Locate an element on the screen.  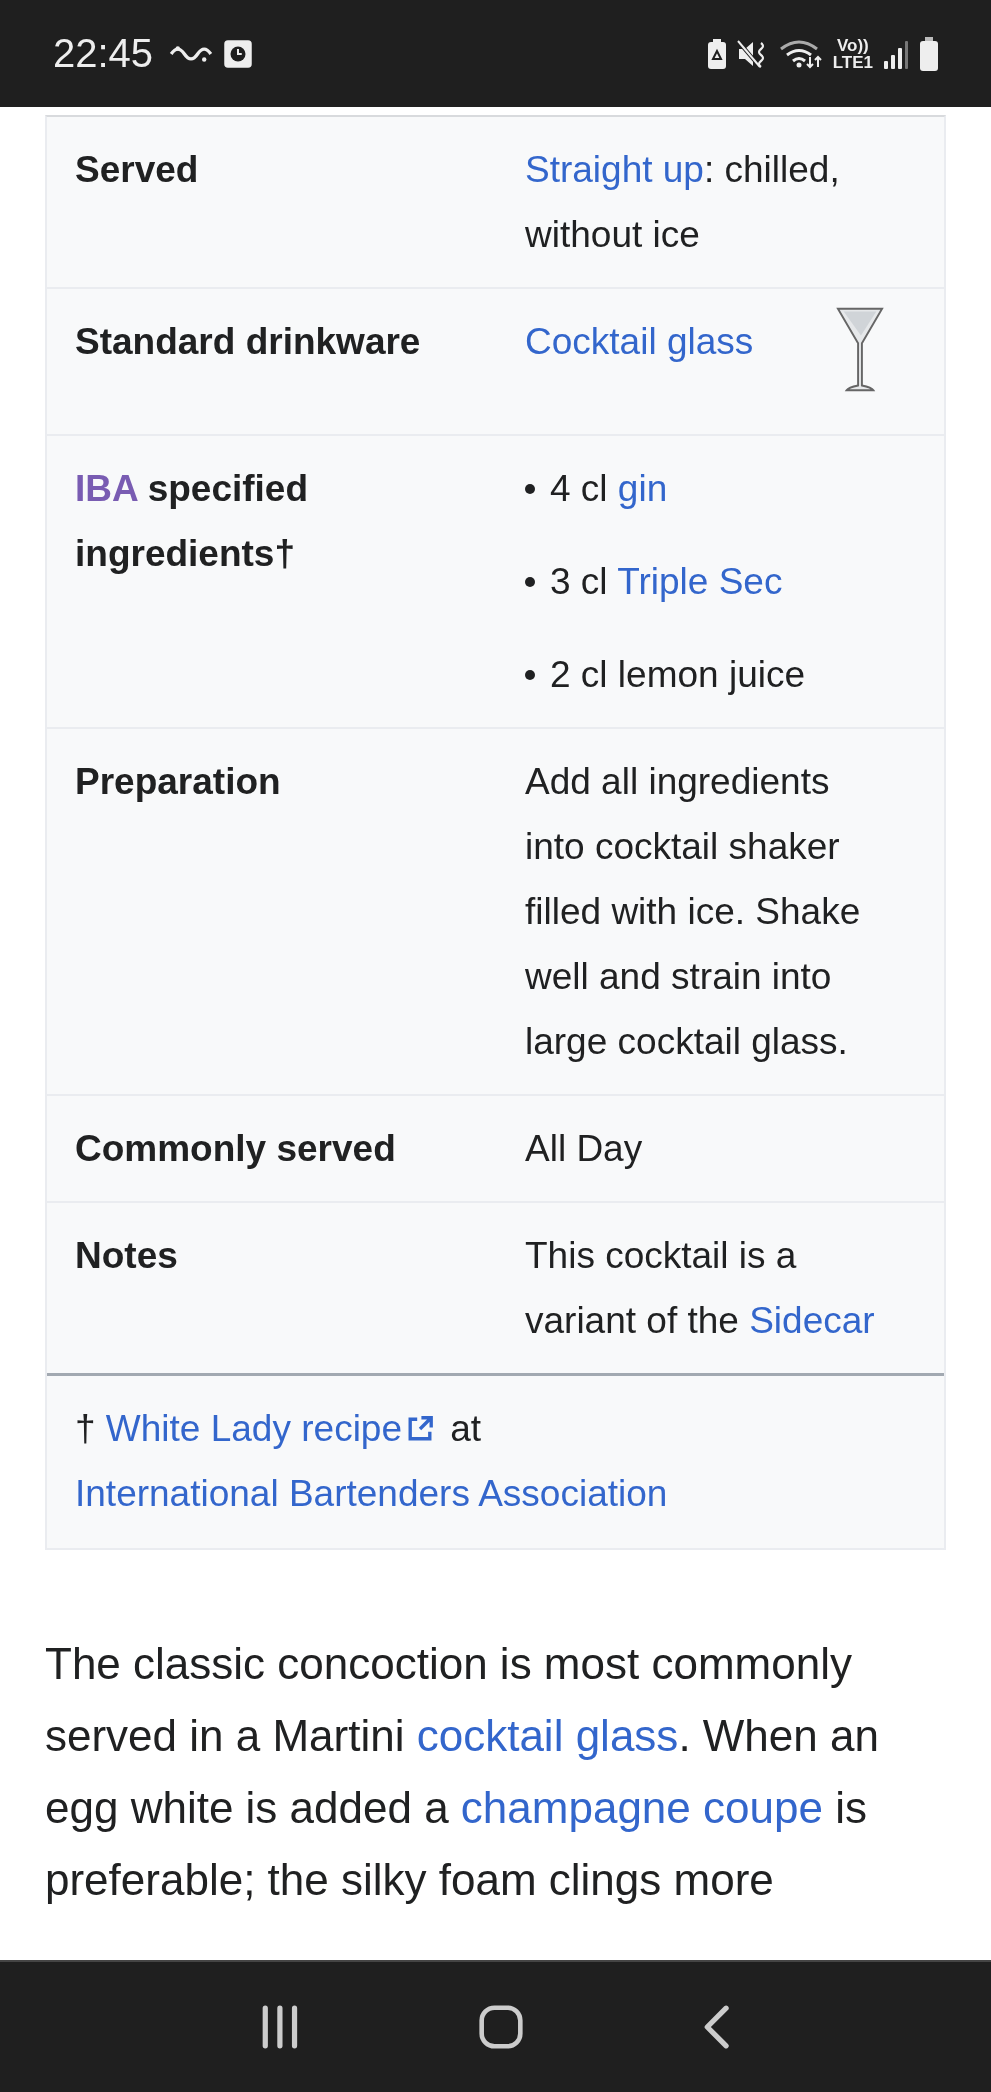
ingredient: 2 cl lemon juice is located at coordinates (677, 675).